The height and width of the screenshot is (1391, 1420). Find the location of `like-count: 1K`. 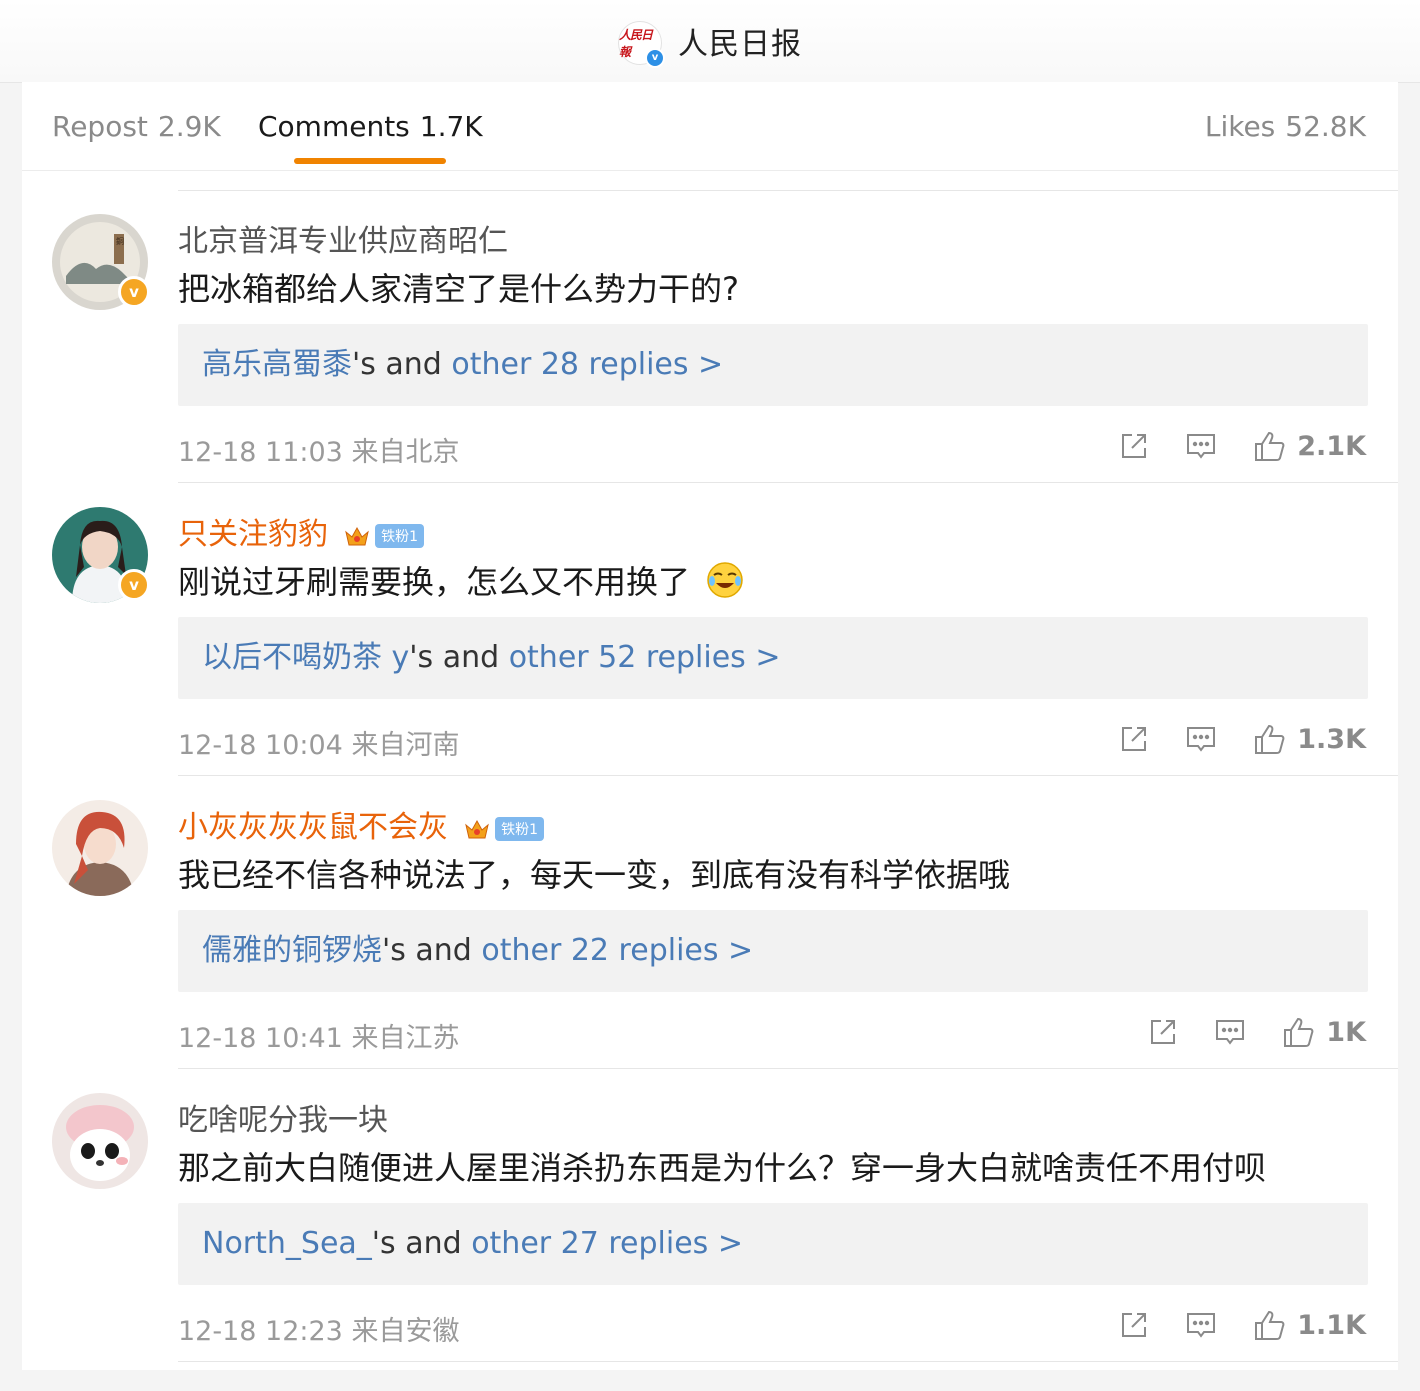

like-count: 1K is located at coordinates (1346, 1032).